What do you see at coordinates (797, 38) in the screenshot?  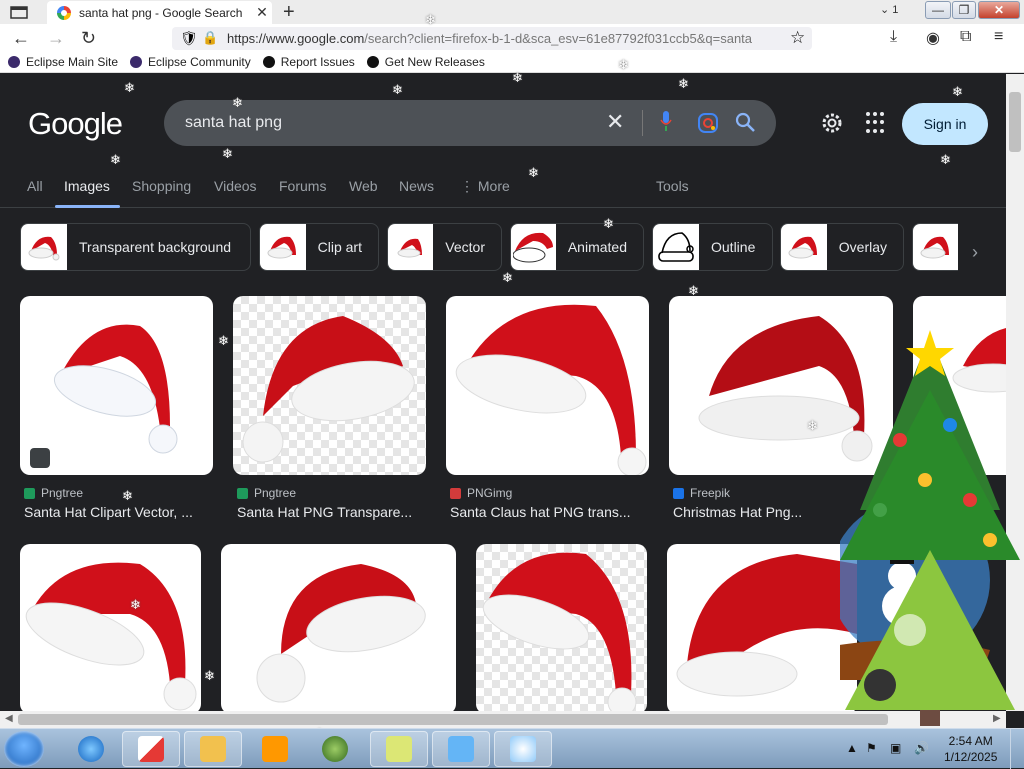 I see `bookmark-star-icon: ☆` at bounding box center [797, 38].